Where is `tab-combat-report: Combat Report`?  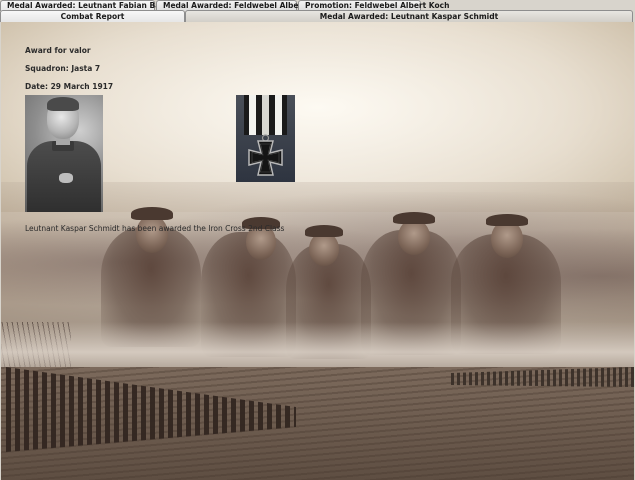
tab-combat-report: Combat Report is located at coordinates (92, 16).